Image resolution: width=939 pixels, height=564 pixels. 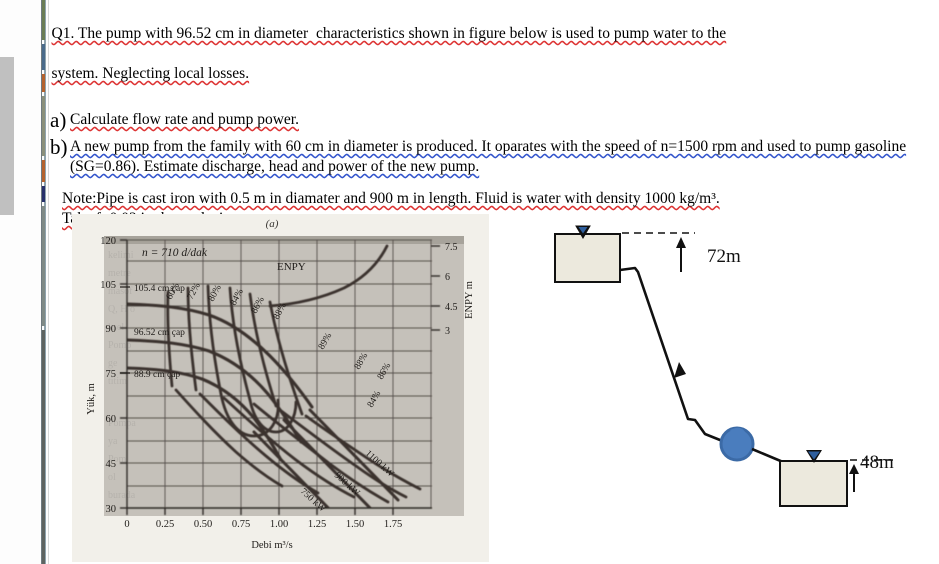 What do you see at coordinates (317, 524) in the screenshot?
I see `x-tick-label: 1.25` at bounding box center [317, 524].